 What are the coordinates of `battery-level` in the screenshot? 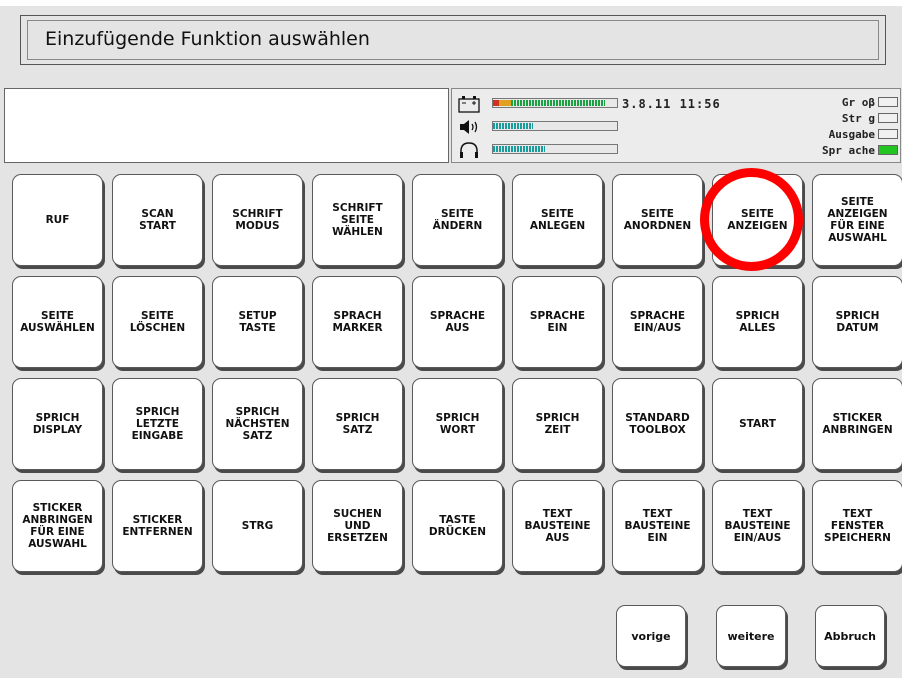 It's located at (549, 103).